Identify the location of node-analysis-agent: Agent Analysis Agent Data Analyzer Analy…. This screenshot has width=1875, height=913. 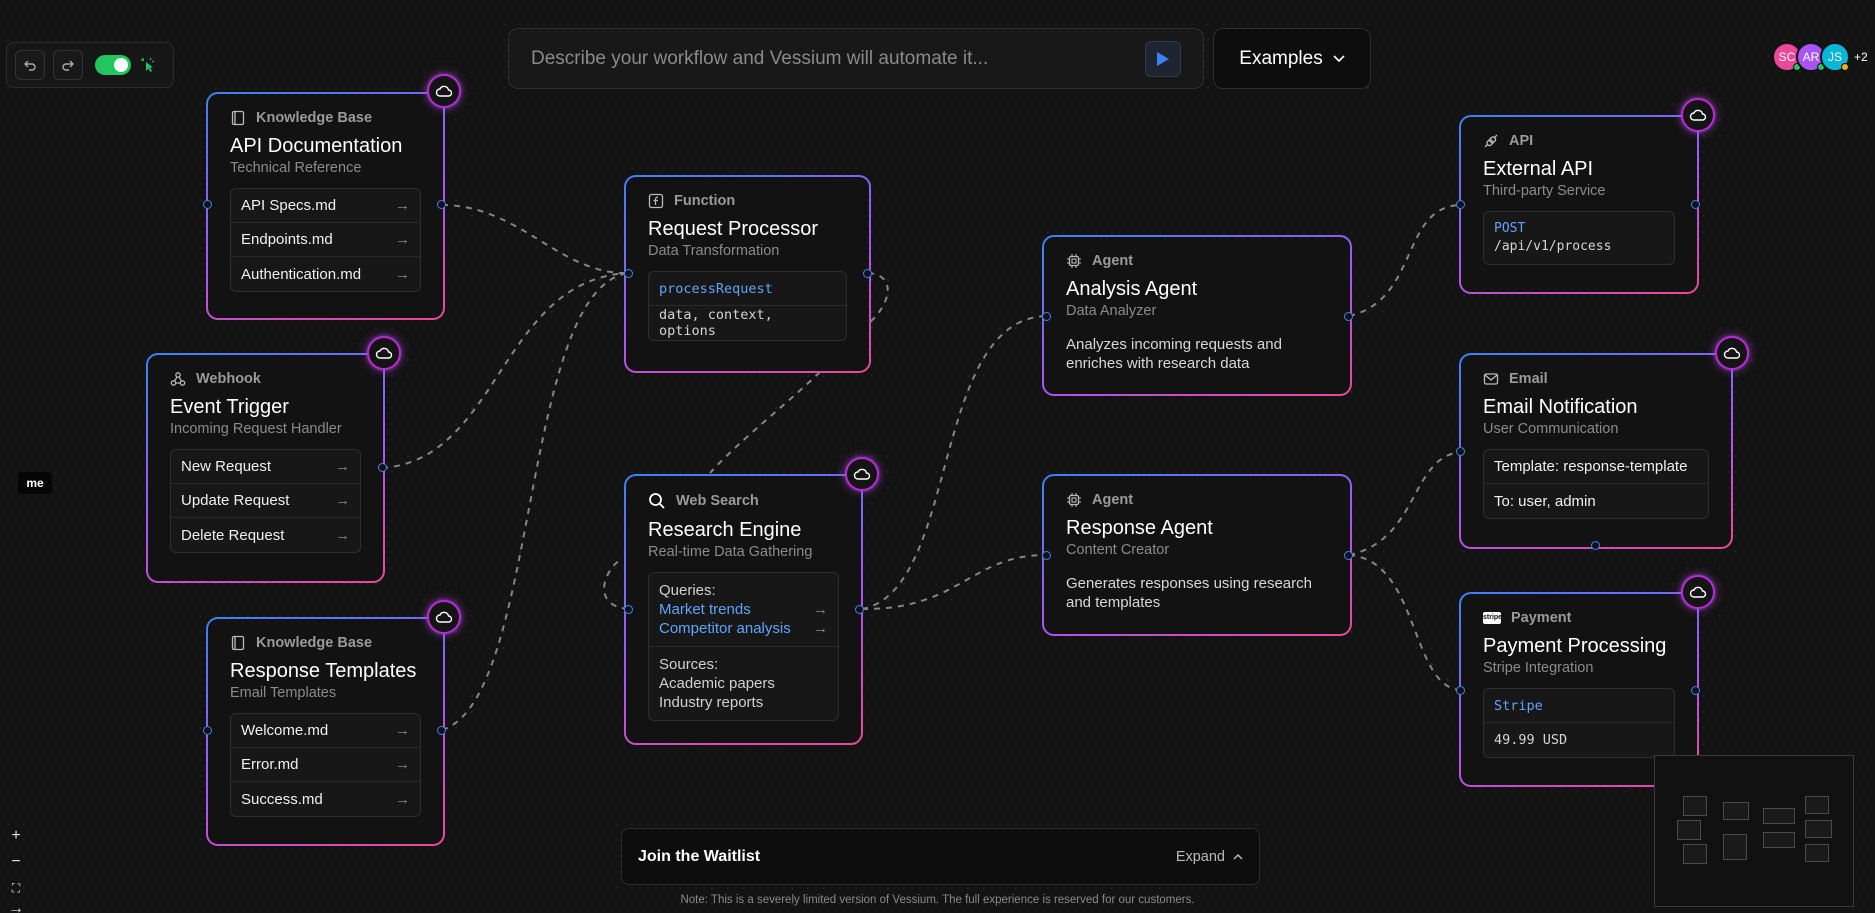
(1197, 315).